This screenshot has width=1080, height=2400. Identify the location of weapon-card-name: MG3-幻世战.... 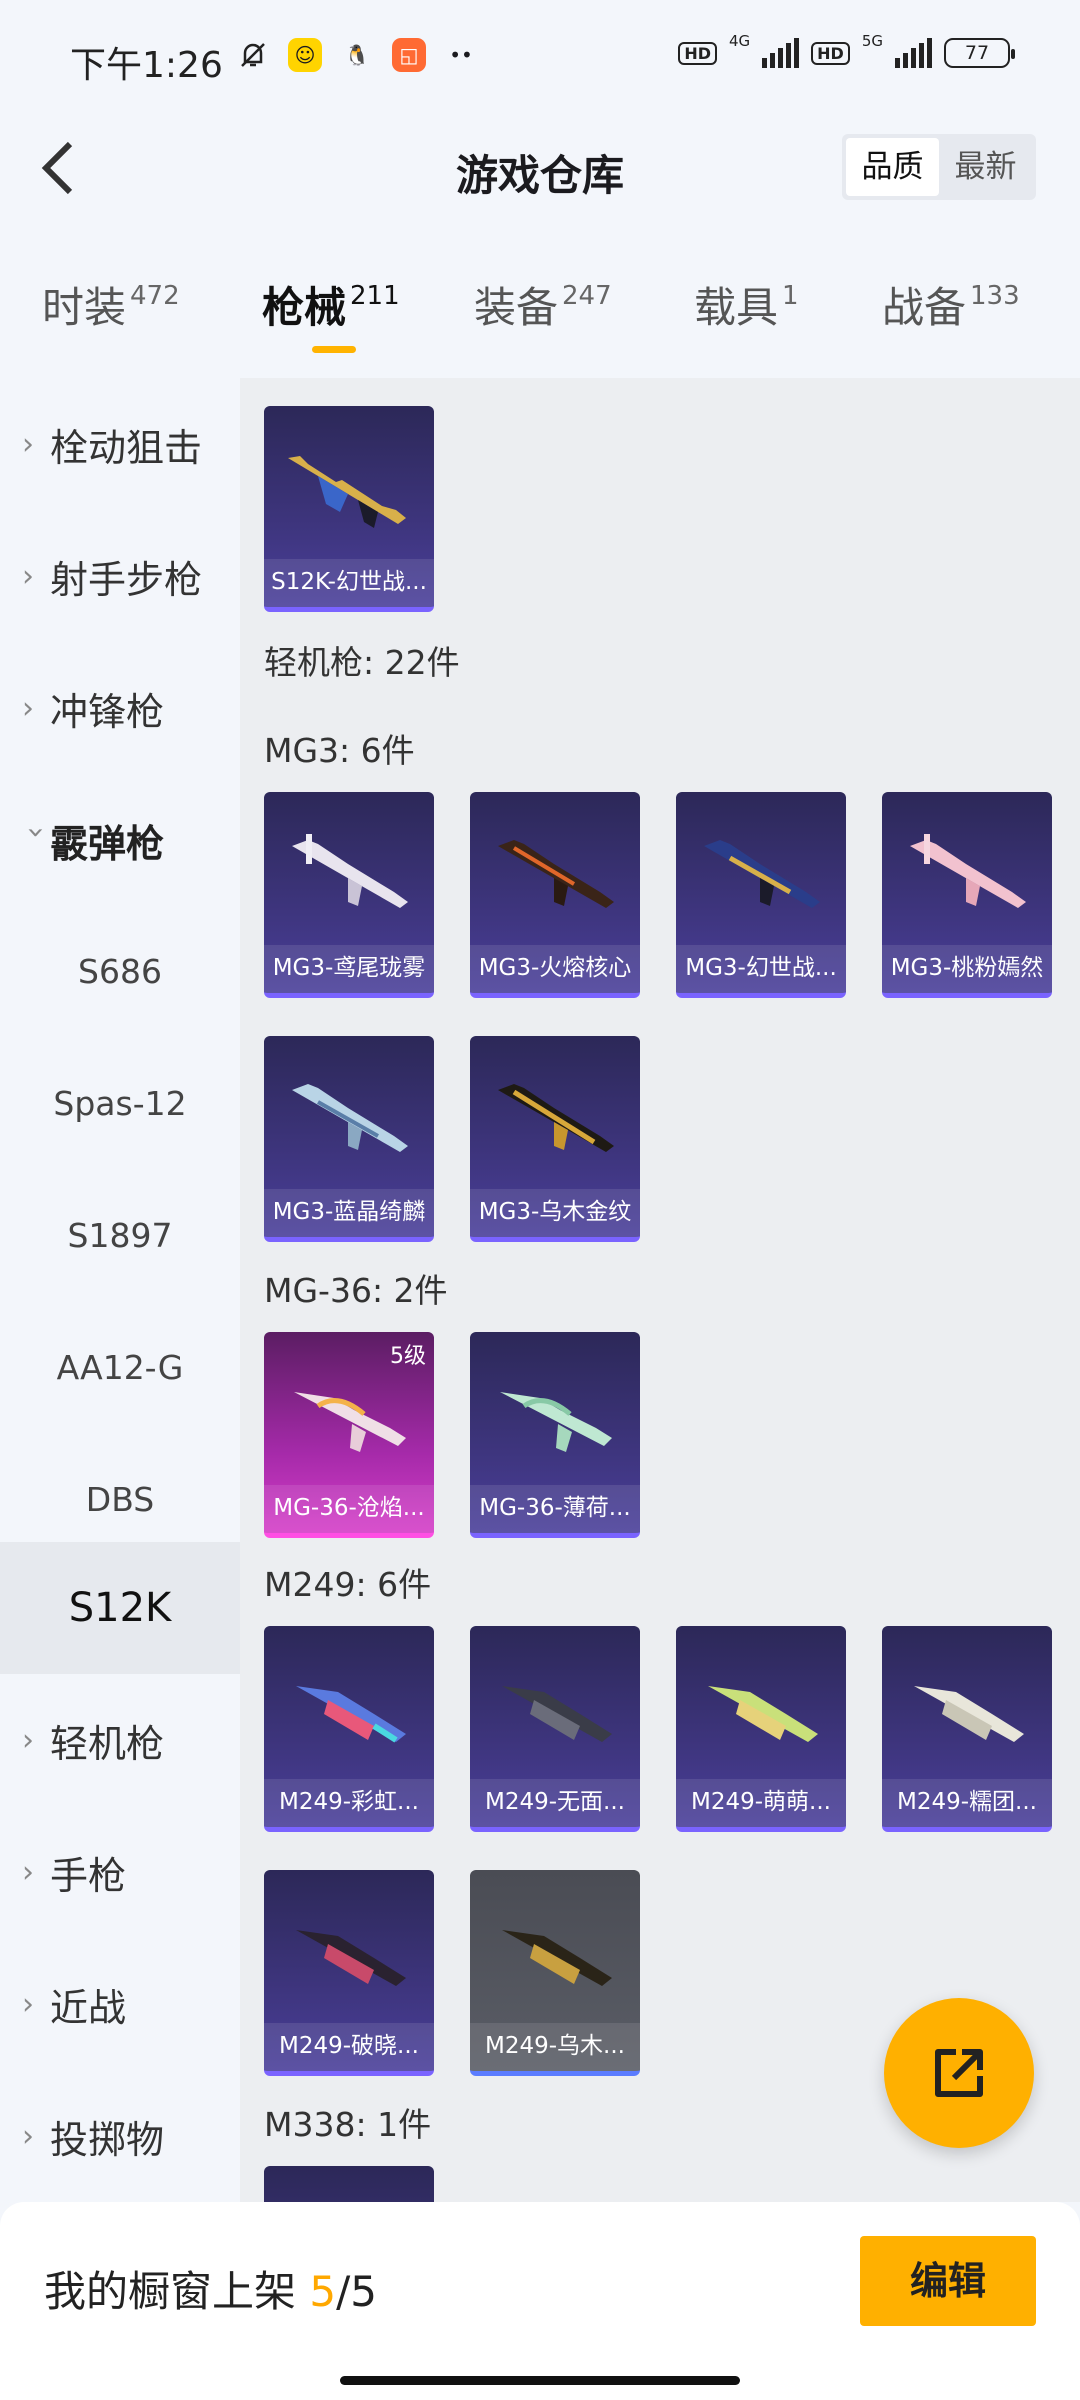
(761, 969).